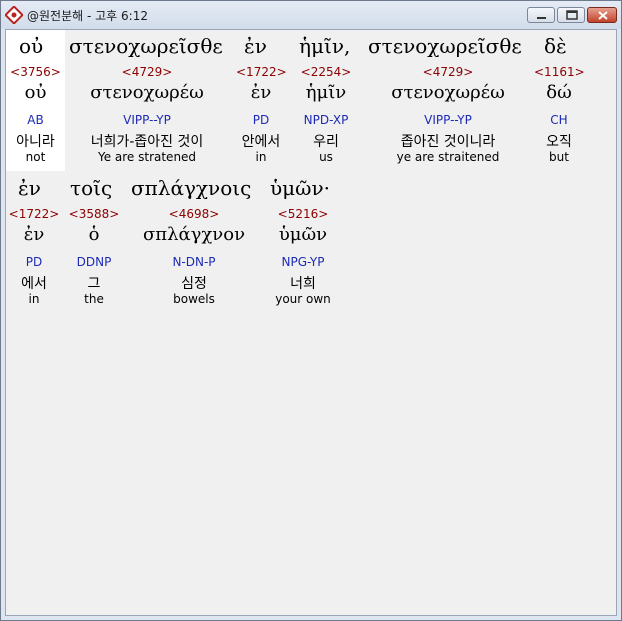 The width and height of the screenshot is (622, 621). I want to click on korean-gloss: 에서, so click(34, 284).